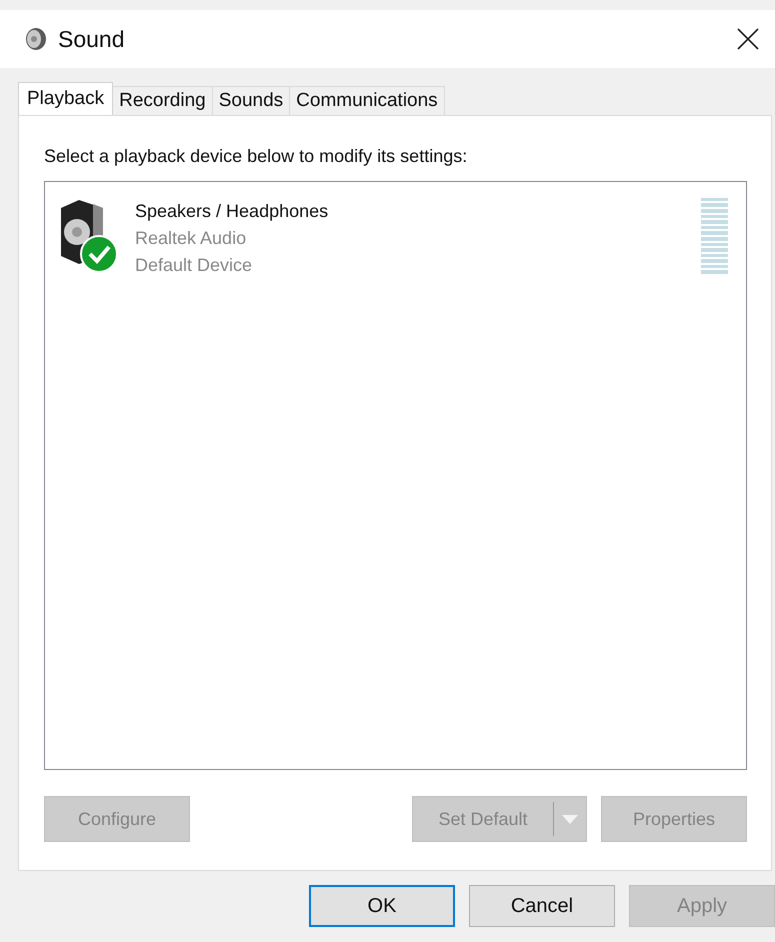  What do you see at coordinates (256, 156) in the screenshot?
I see `instruction-text: Select a playback device below to modify its settings:` at bounding box center [256, 156].